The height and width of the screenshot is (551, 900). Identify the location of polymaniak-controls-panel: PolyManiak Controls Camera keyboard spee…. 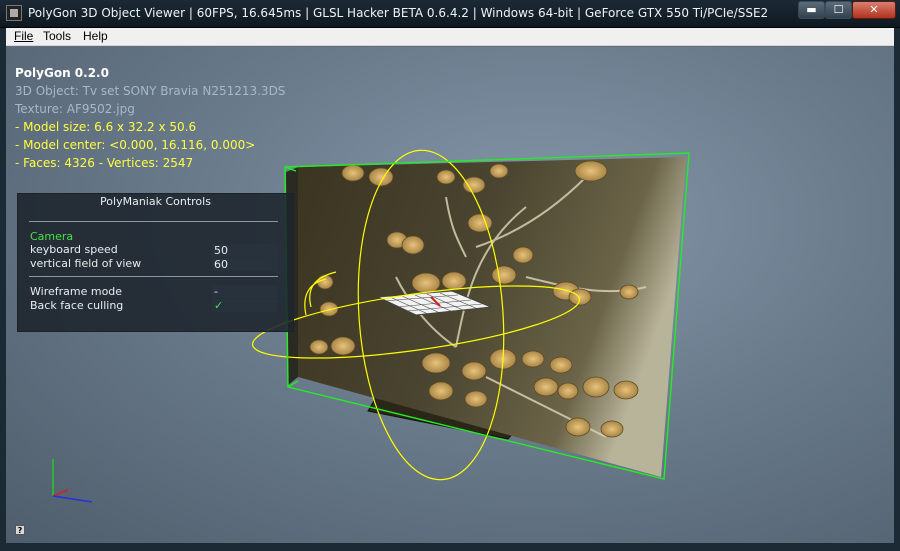
(155, 262).